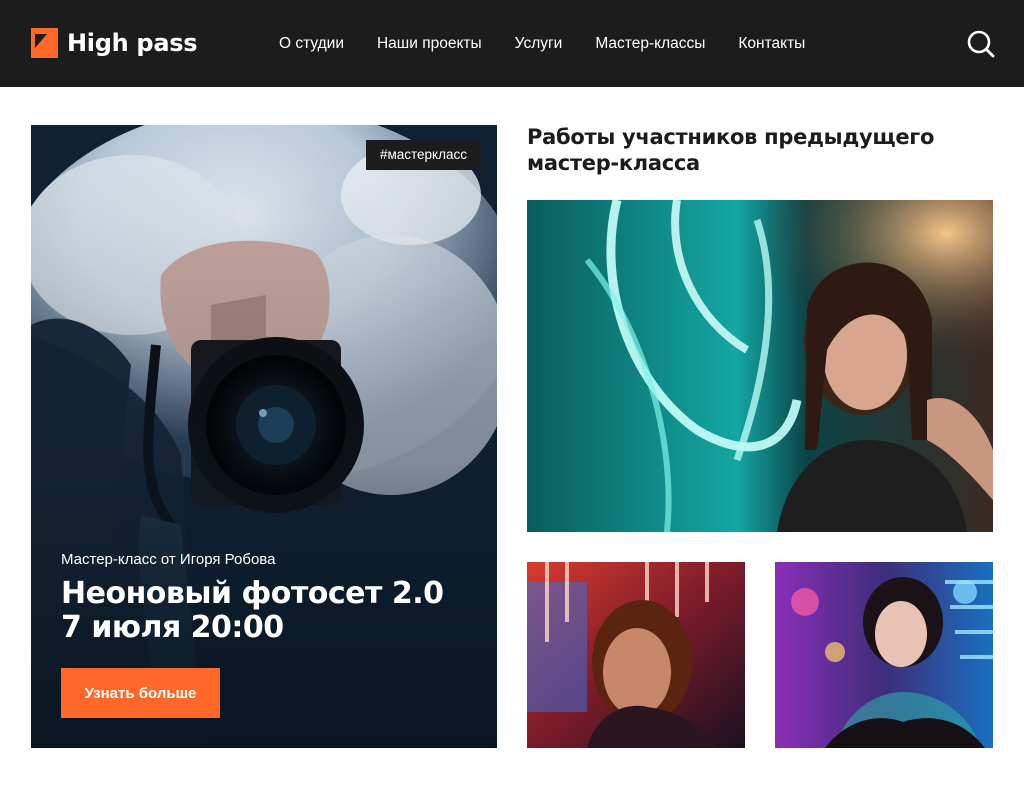 The height and width of the screenshot is (805, 1024). Describe the element at coordinates (44, 43) in the screenshot. I see `logo-mark-icon` at that location.